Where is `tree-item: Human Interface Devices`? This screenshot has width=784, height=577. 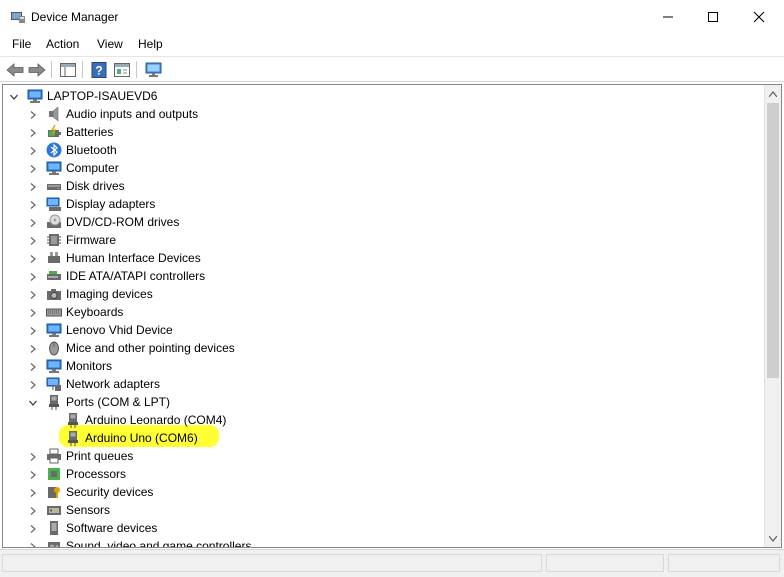 tree-item: Human Interface Devices is located at coordinates (383, 258).